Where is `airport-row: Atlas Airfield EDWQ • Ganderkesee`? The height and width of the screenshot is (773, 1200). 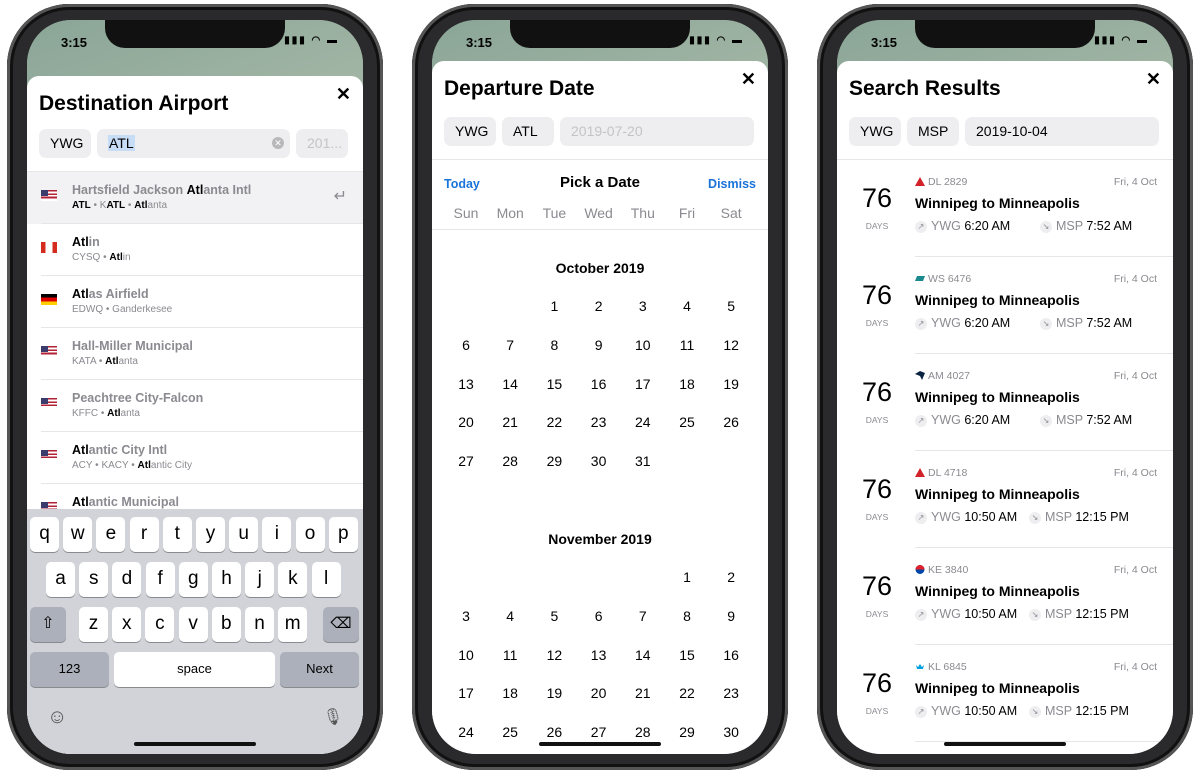 airport-row: Atlas Airfield EDWQ • Ganderkesee is located at coordinates (195, 302).